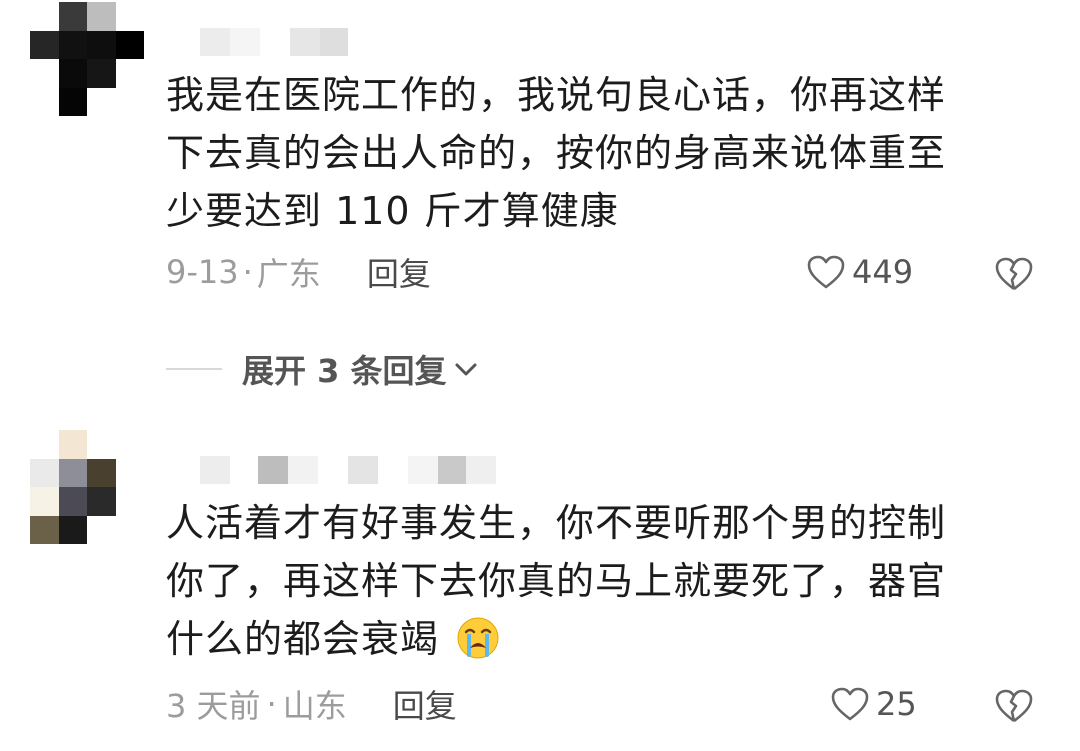 The height and width of the screenshot is (751, 1080). Describe the element at coordinates (344, 369) in the screenshot. I see `expand-replies-label: 展开 3 条回复` at that location.